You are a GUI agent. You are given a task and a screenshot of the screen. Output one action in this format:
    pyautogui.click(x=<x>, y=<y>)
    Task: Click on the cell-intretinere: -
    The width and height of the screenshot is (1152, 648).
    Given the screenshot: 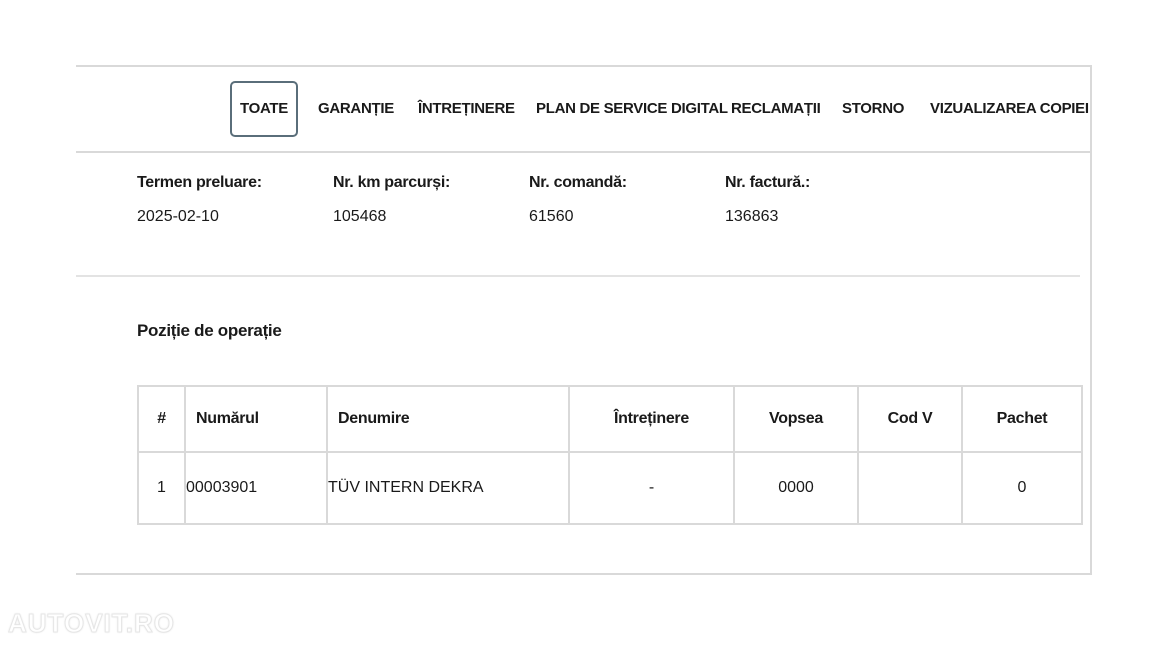 What is the action you would take?
    pyautogui.click(x=651, y=488)
    